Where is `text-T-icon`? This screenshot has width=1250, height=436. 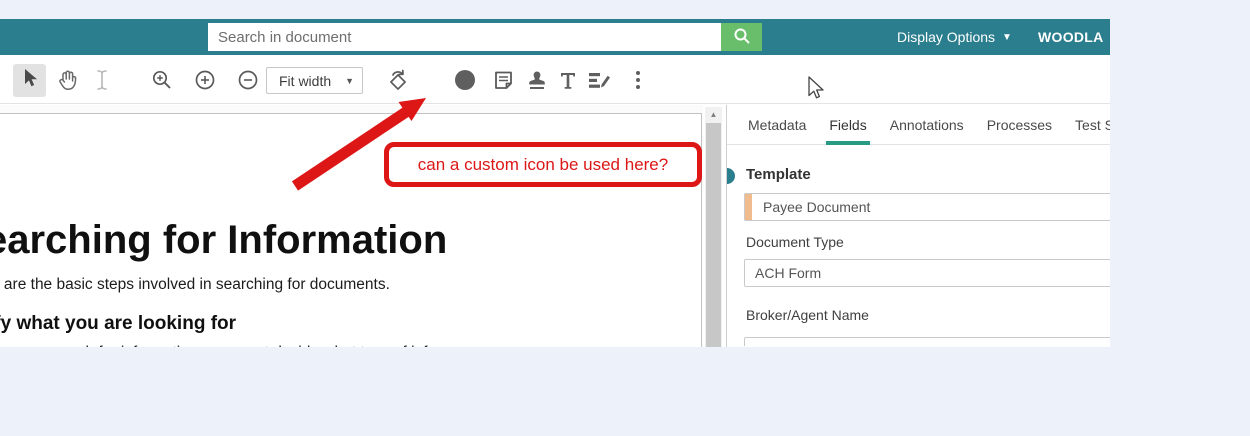 text-T-icon is located at coordinates (568, 80).